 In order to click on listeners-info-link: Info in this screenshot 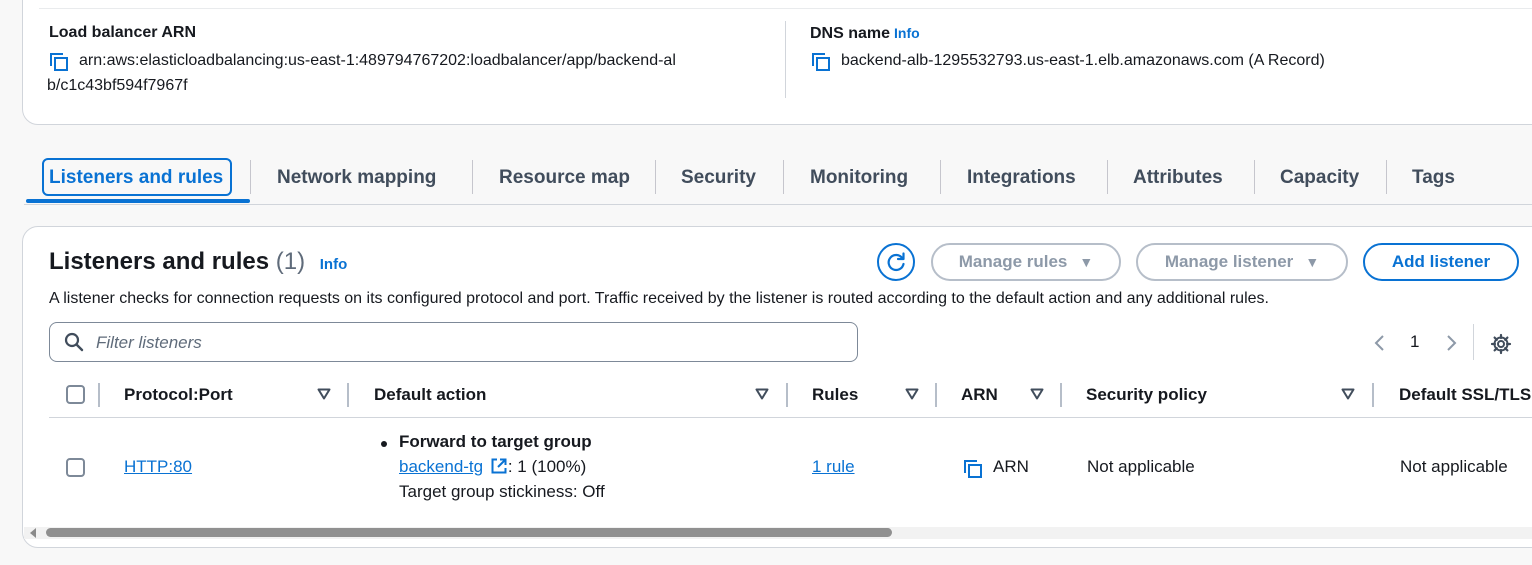, I will do `click(334, 264)`.